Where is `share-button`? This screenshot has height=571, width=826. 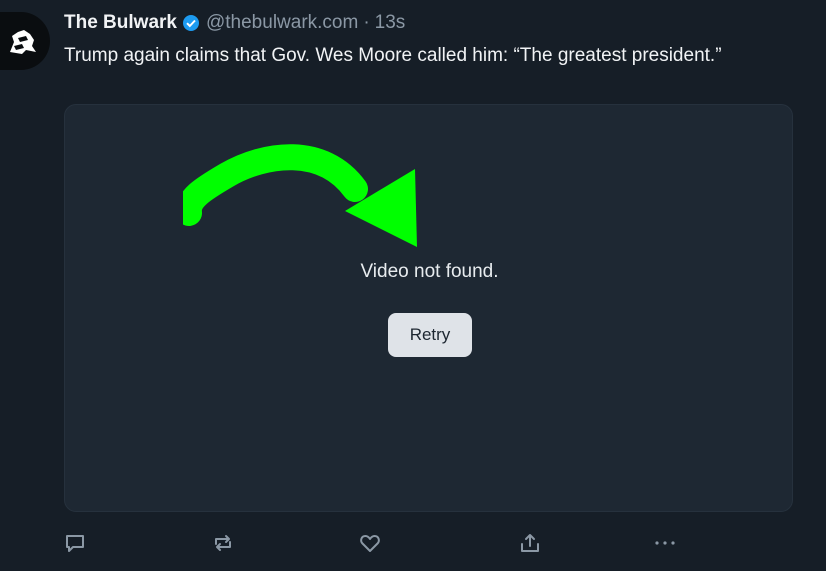 share-button is located at coordinates (530, 543).